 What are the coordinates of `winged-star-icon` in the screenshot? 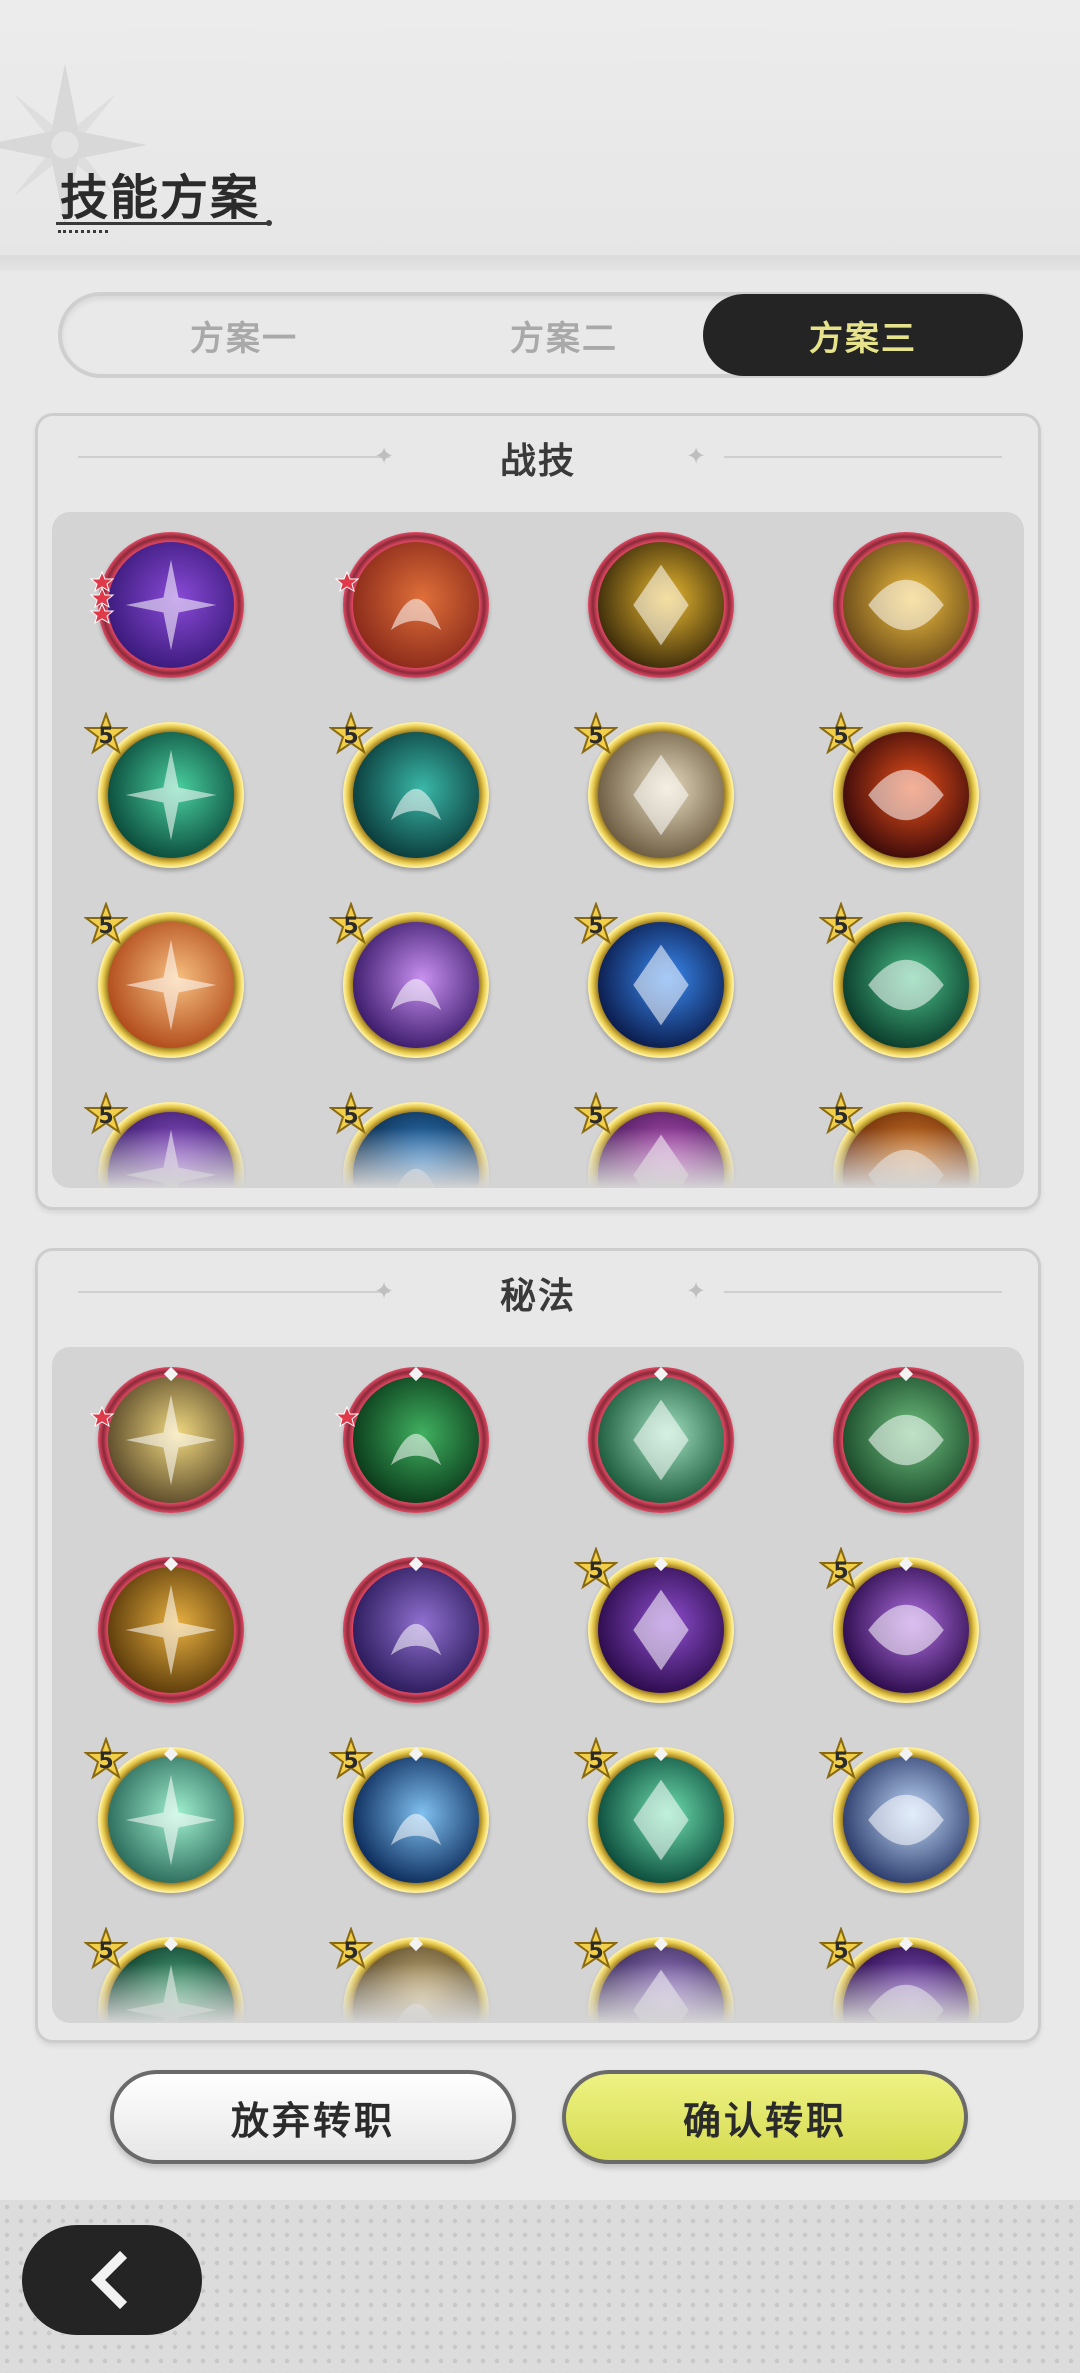 It's located at (906, 1440).